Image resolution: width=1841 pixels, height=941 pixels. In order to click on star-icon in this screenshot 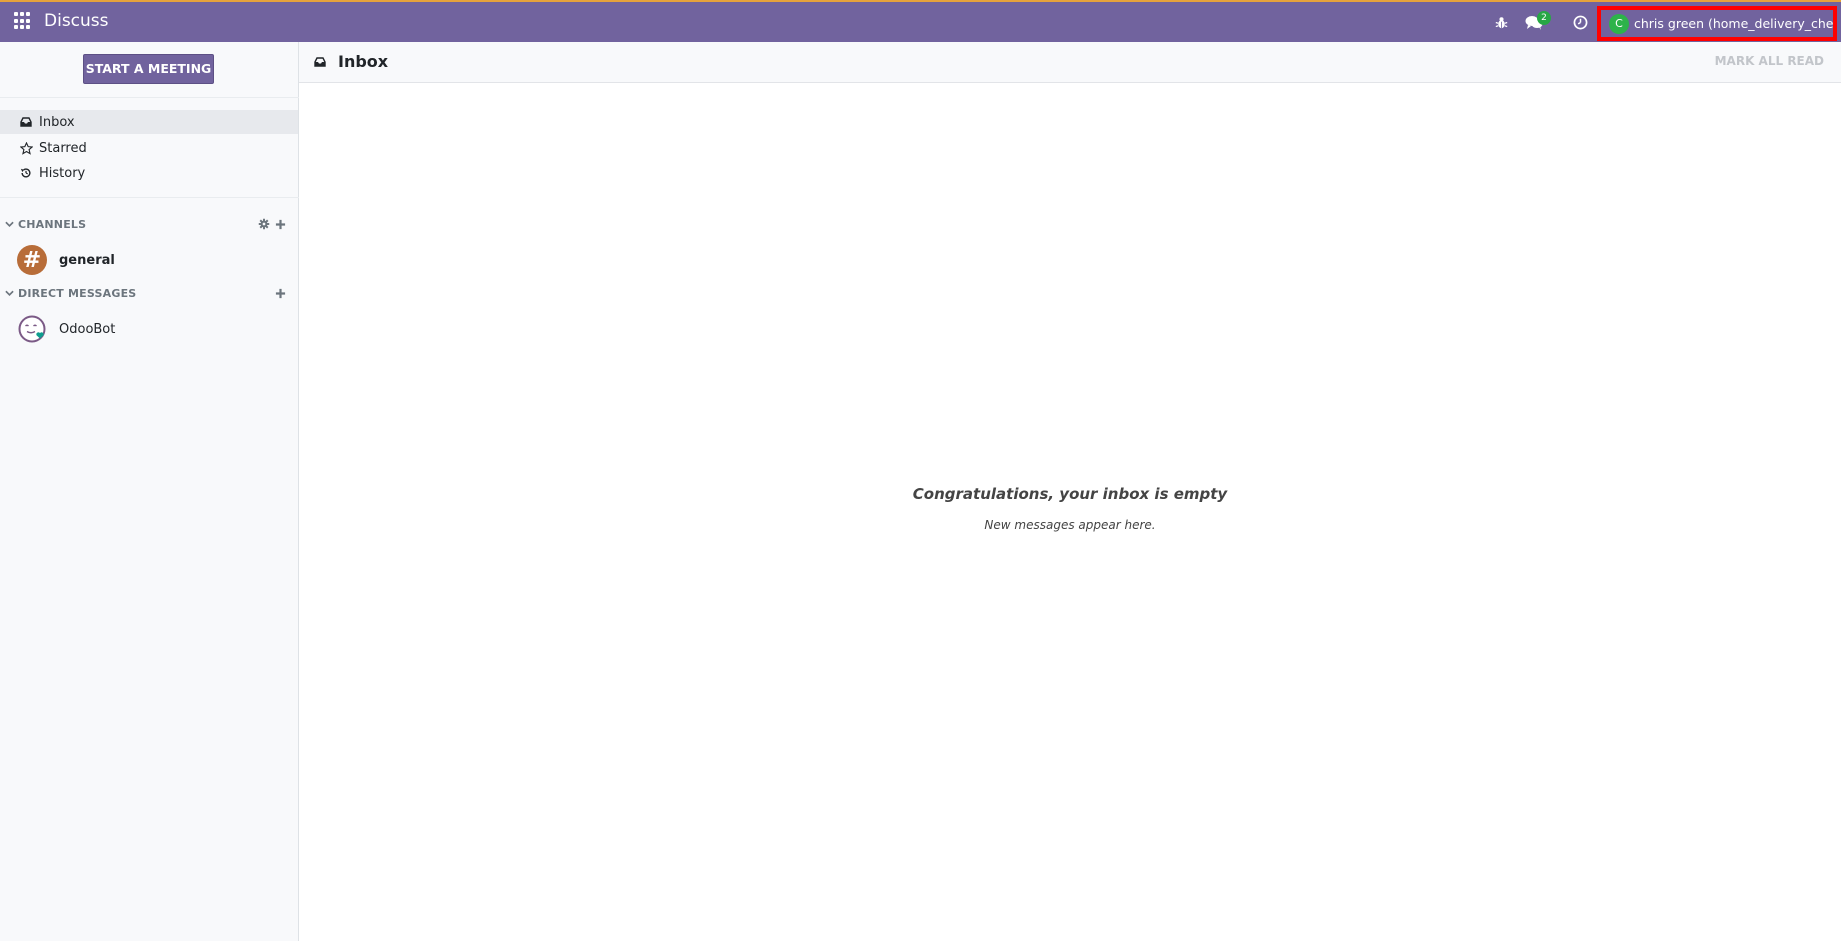, I will do `click(26, 148)`.